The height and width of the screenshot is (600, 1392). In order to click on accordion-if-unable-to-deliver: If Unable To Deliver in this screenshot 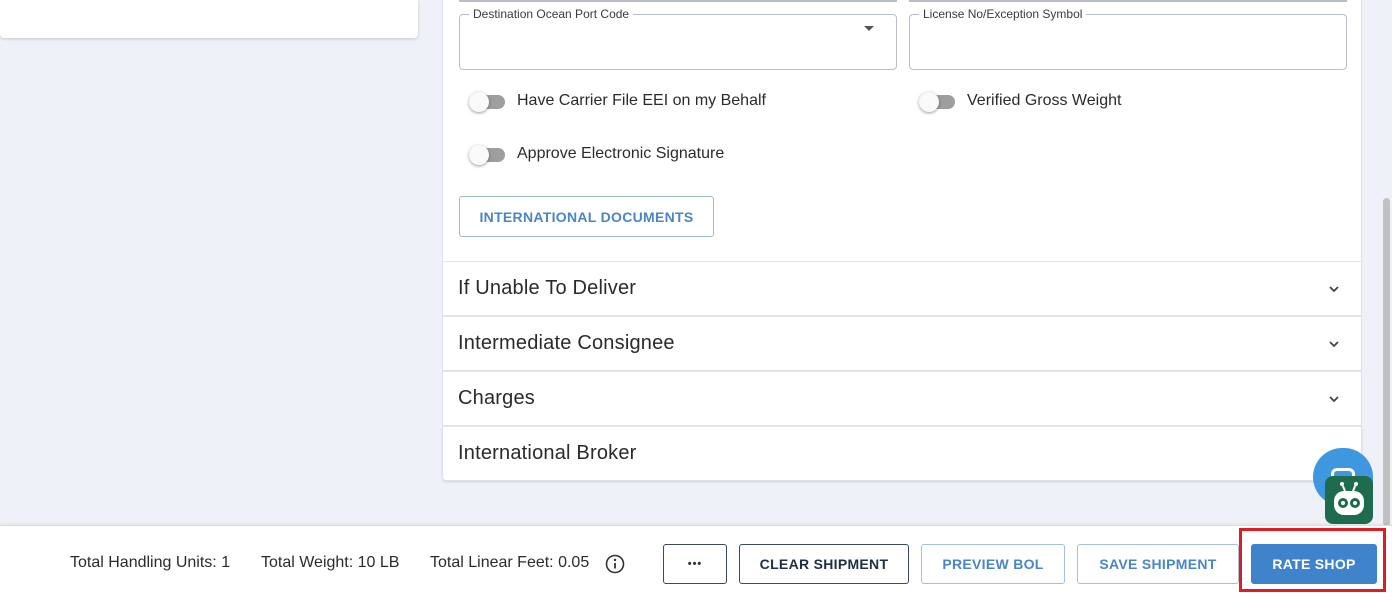, I will do `click(902, 288)`.